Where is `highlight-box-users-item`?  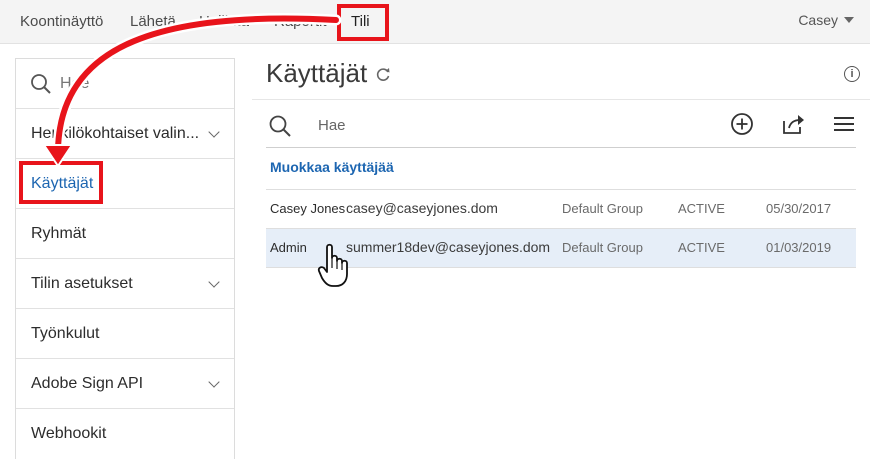
highlight-box-users-item is located at coordinates (61, 182).